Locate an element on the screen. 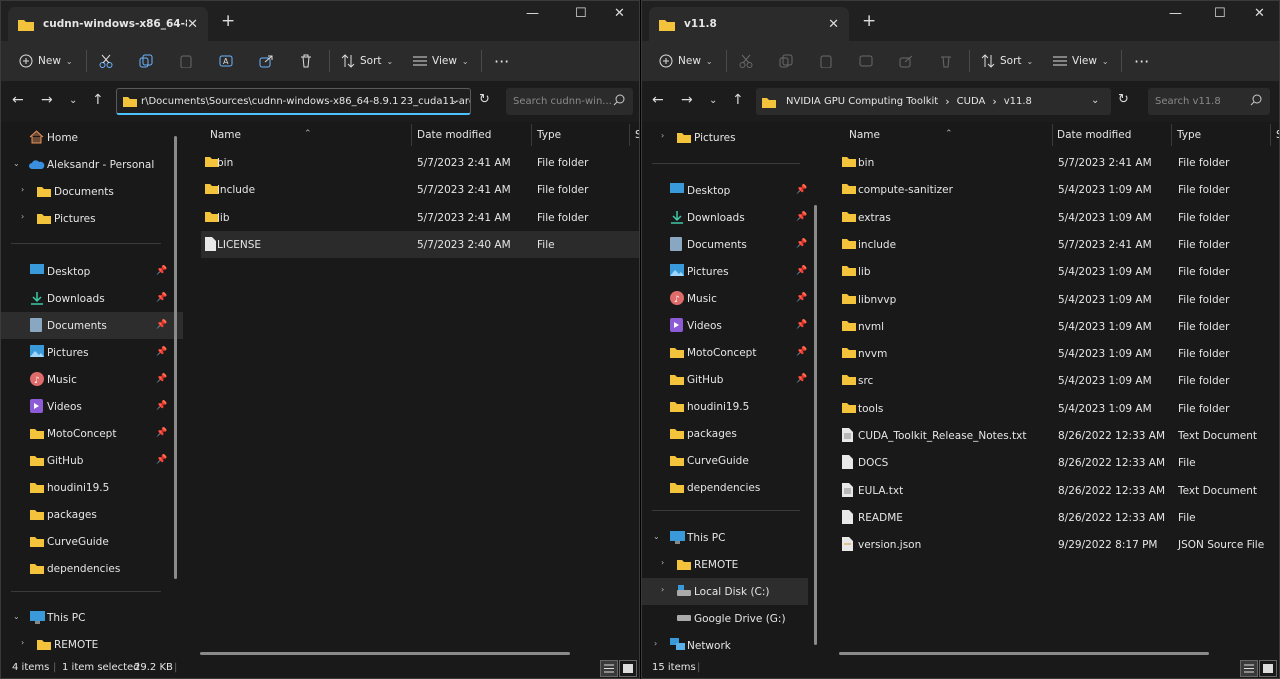  minimize-button: — is located at coordinates (532, 13).